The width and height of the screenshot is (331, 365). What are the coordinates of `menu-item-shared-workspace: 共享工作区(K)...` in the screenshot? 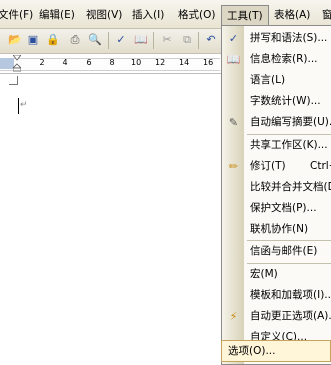 It's located at (276, 145).